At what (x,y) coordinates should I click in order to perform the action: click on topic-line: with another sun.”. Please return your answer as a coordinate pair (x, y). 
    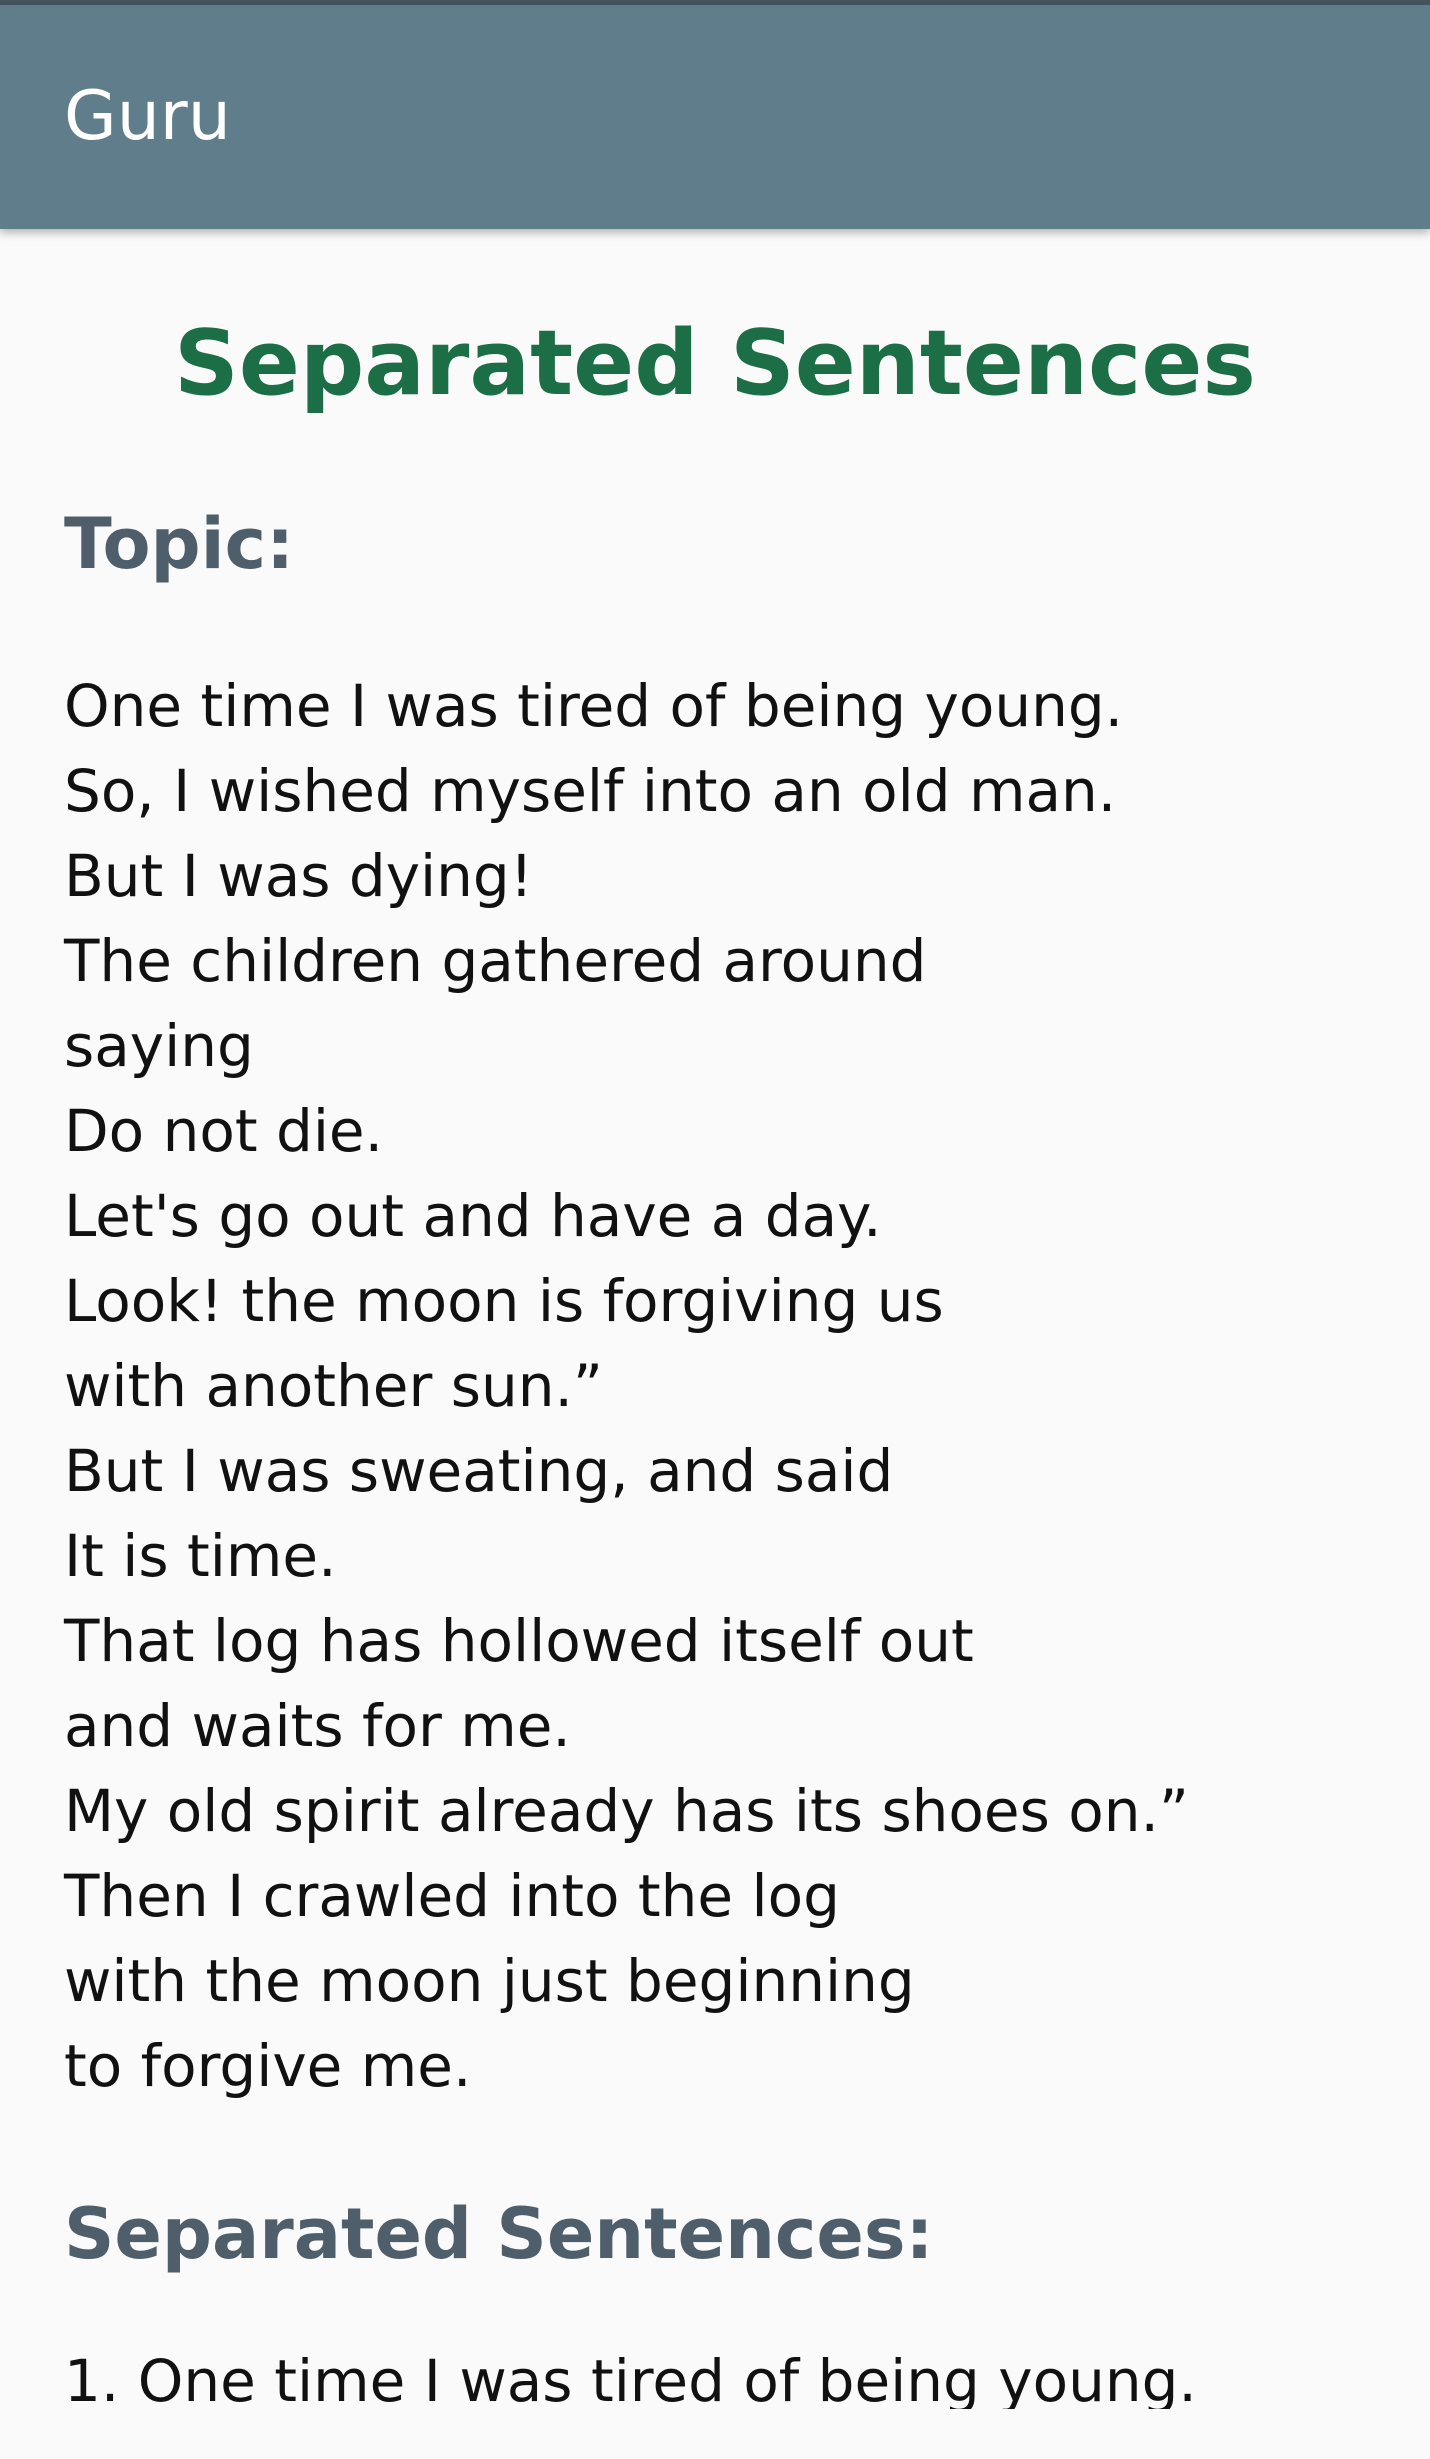
    Looking at the image, I should click on (333, 1386).